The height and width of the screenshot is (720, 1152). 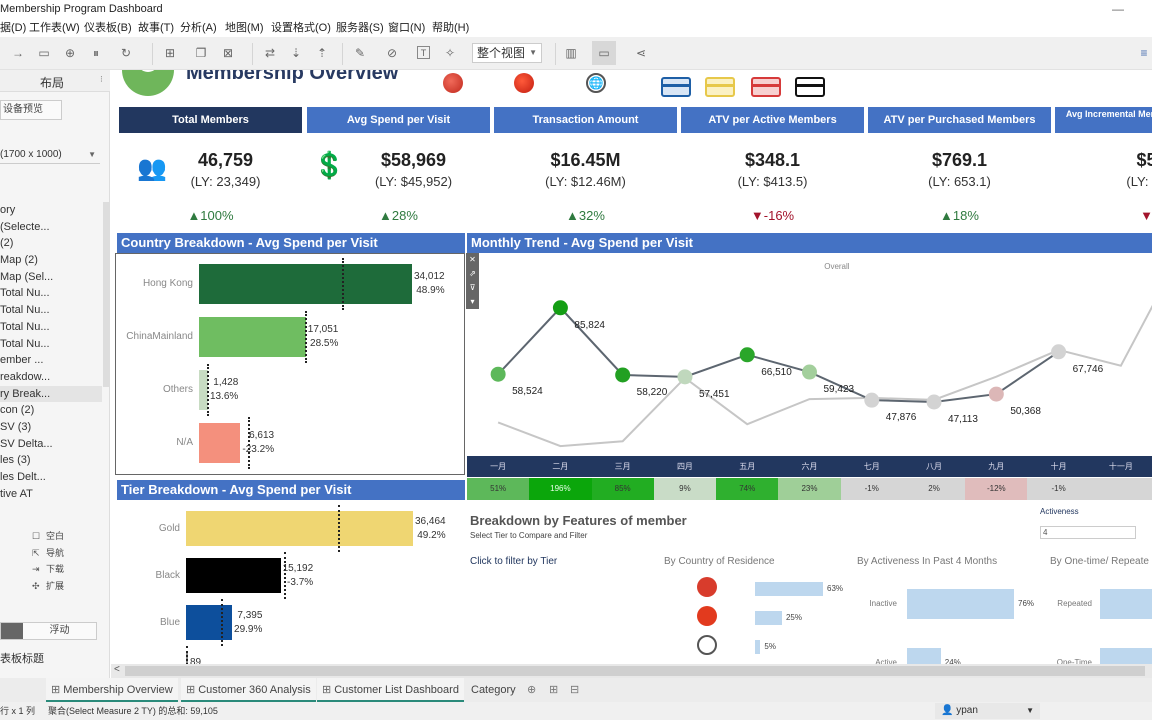 I want to click on device-preview-button: 设备预览, so click(x=31, y=110).